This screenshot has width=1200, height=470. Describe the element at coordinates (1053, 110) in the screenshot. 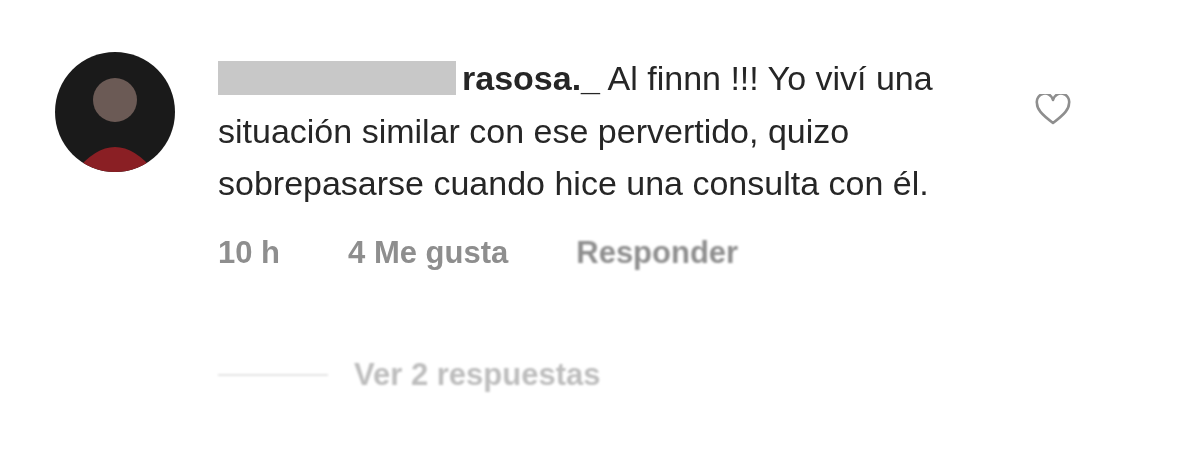

I see `heart-icon` at that location.